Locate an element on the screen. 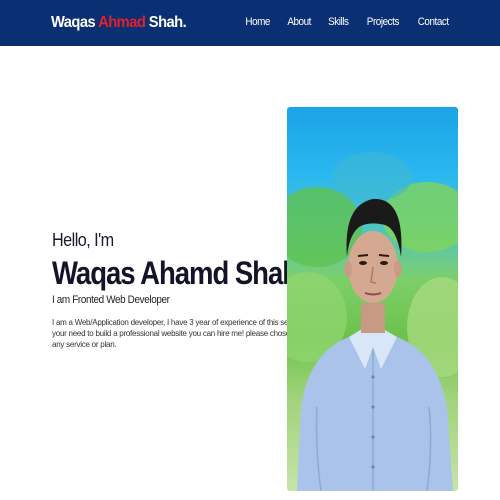  nav-links: Home About Skills Projects Contact is located at coordinates (347, 22).